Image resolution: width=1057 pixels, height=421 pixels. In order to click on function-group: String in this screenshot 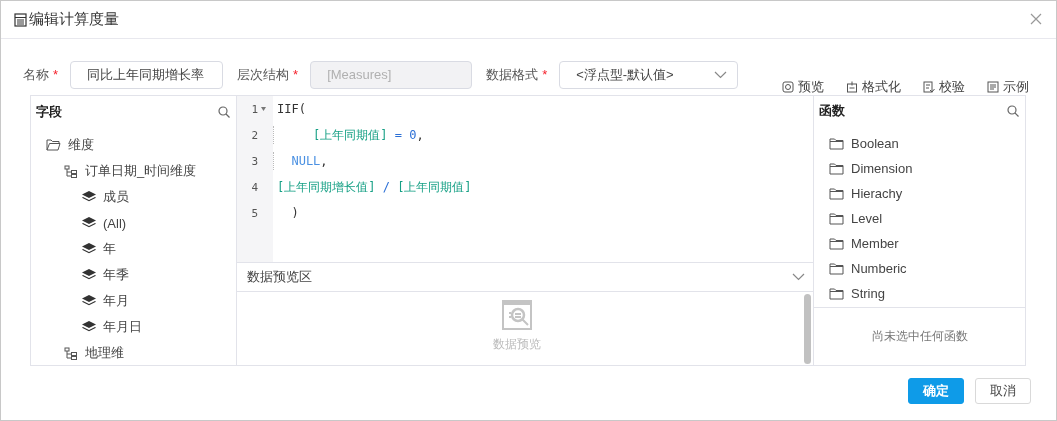, I will do `click(919, 293)`.